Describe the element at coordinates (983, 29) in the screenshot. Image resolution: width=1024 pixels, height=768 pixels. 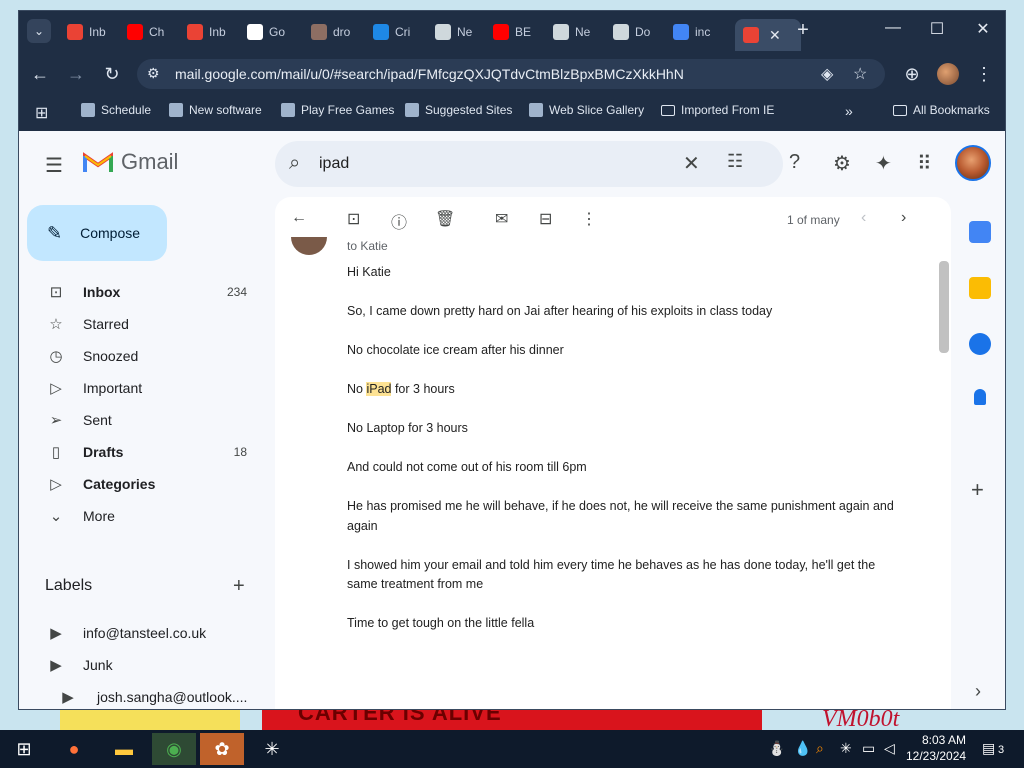
I see `close-window-button: ✕` at that location.